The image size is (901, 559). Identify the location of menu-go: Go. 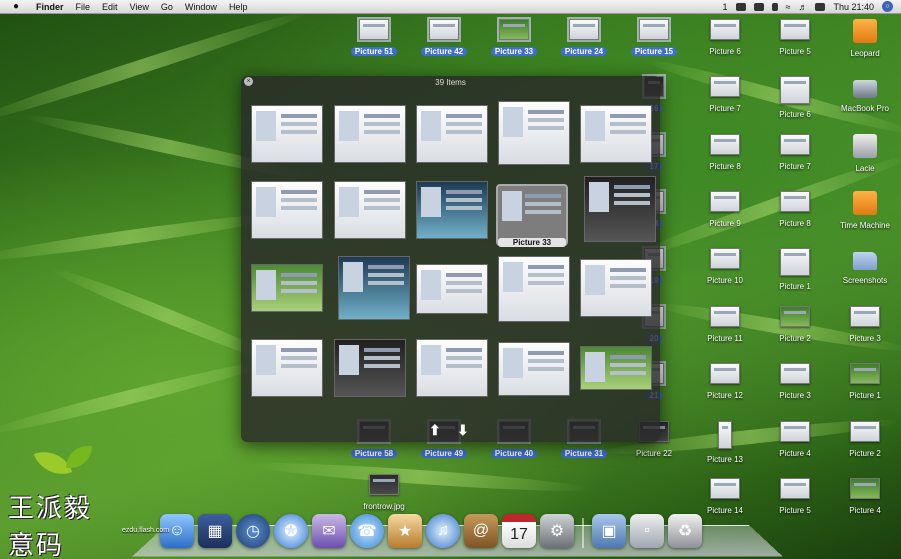
(167, 7).